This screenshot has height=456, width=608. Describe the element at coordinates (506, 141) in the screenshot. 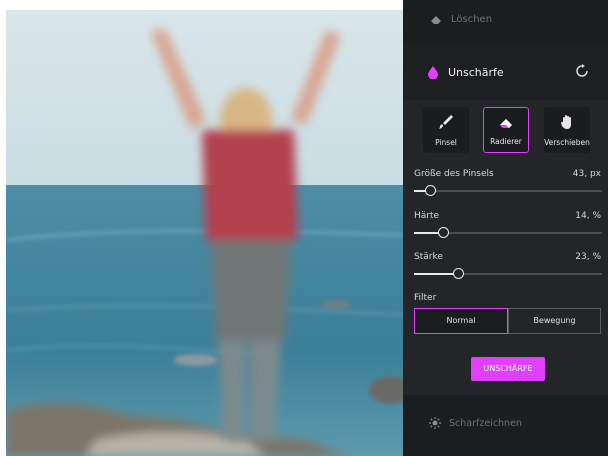

I see `tool-eraser-label: Radierer` at that location.